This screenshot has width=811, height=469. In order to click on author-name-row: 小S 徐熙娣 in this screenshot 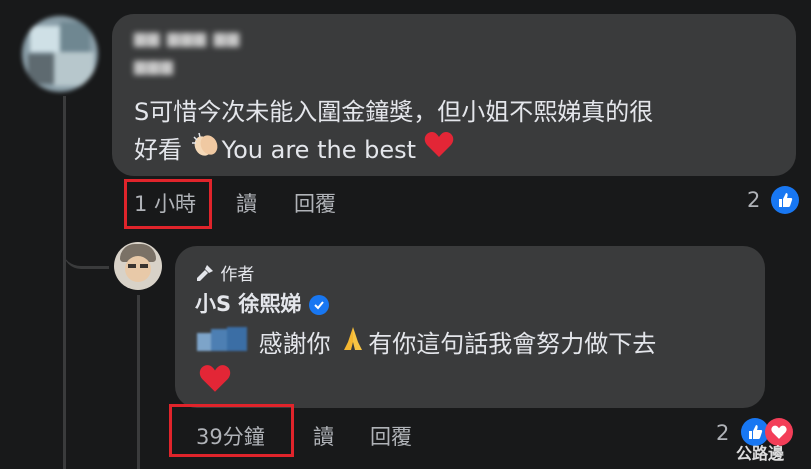, I will do `click(262, 303)`.